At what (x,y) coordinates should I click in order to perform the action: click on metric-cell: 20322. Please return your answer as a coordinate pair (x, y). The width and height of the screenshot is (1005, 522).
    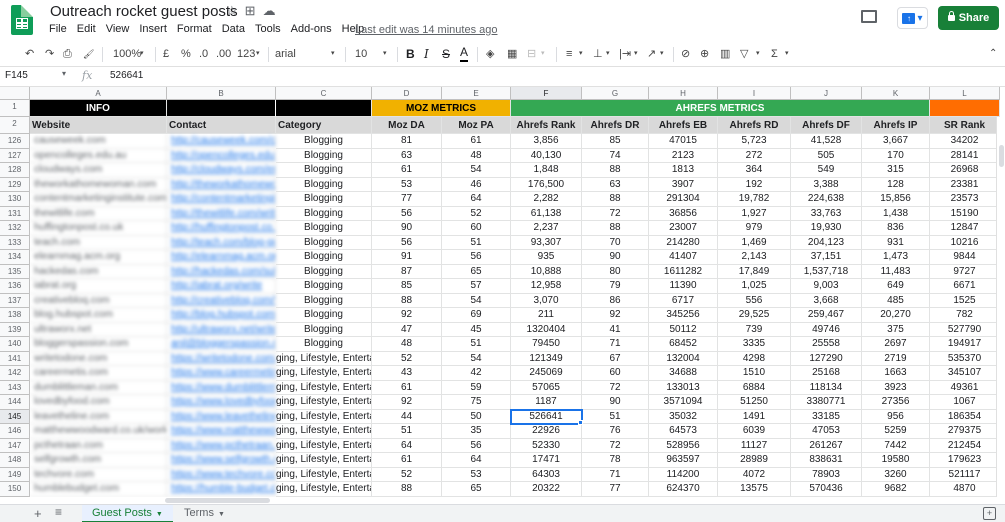
    Looking at the image, I should click on (546, 489).